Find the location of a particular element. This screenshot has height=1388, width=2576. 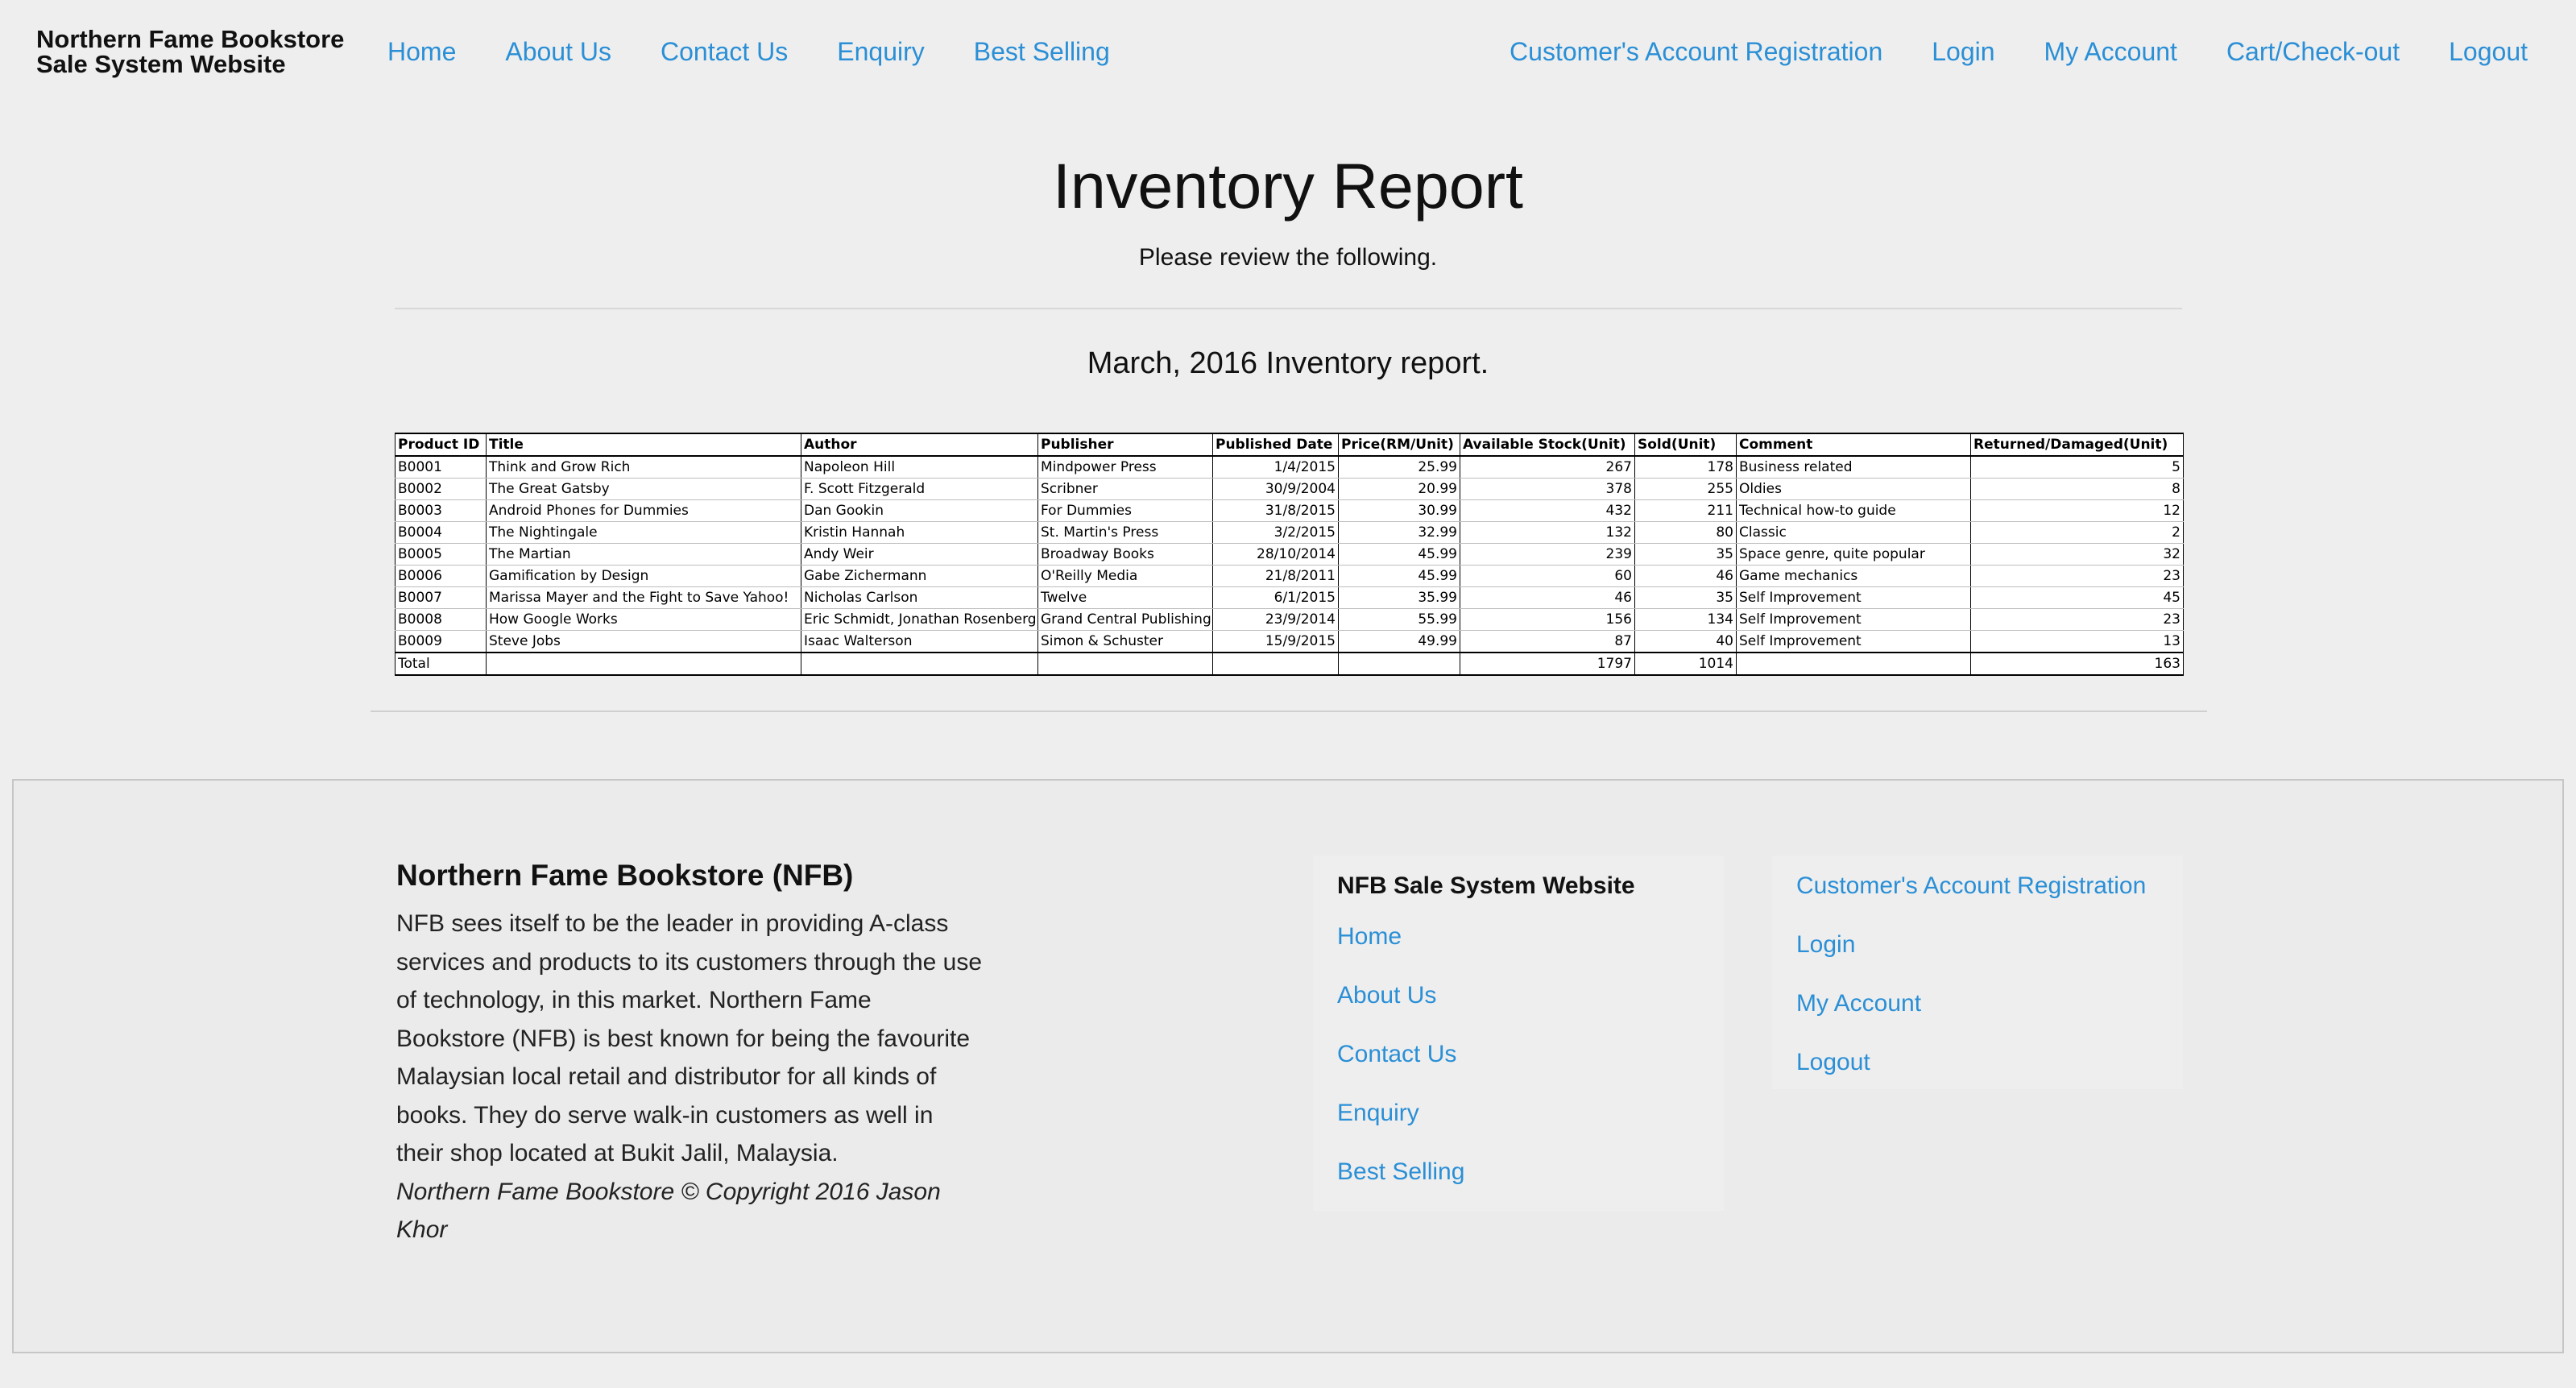

footer-about-link: About Us is located at coordinates (1518, 996).